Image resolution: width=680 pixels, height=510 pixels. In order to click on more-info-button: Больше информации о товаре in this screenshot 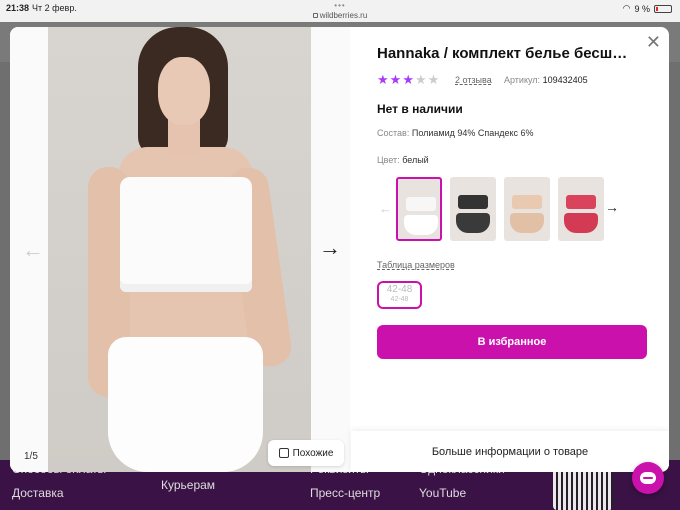, I will do `click(510, 451)`.